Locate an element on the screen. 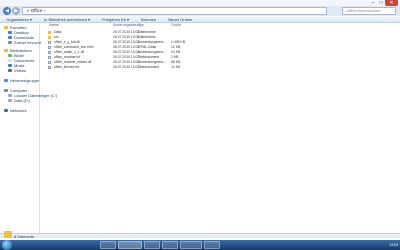 This screenshot has height=250, width=400. nav-videos: Videos is located at coordinates (17, 70).